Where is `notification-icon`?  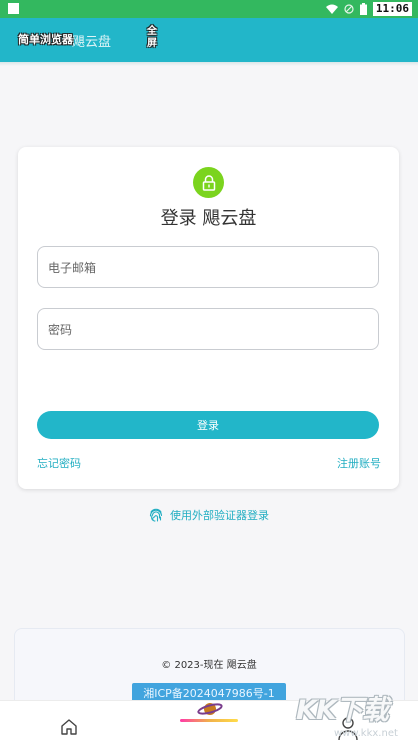
notification-icon is located at coordinates (13, 8).